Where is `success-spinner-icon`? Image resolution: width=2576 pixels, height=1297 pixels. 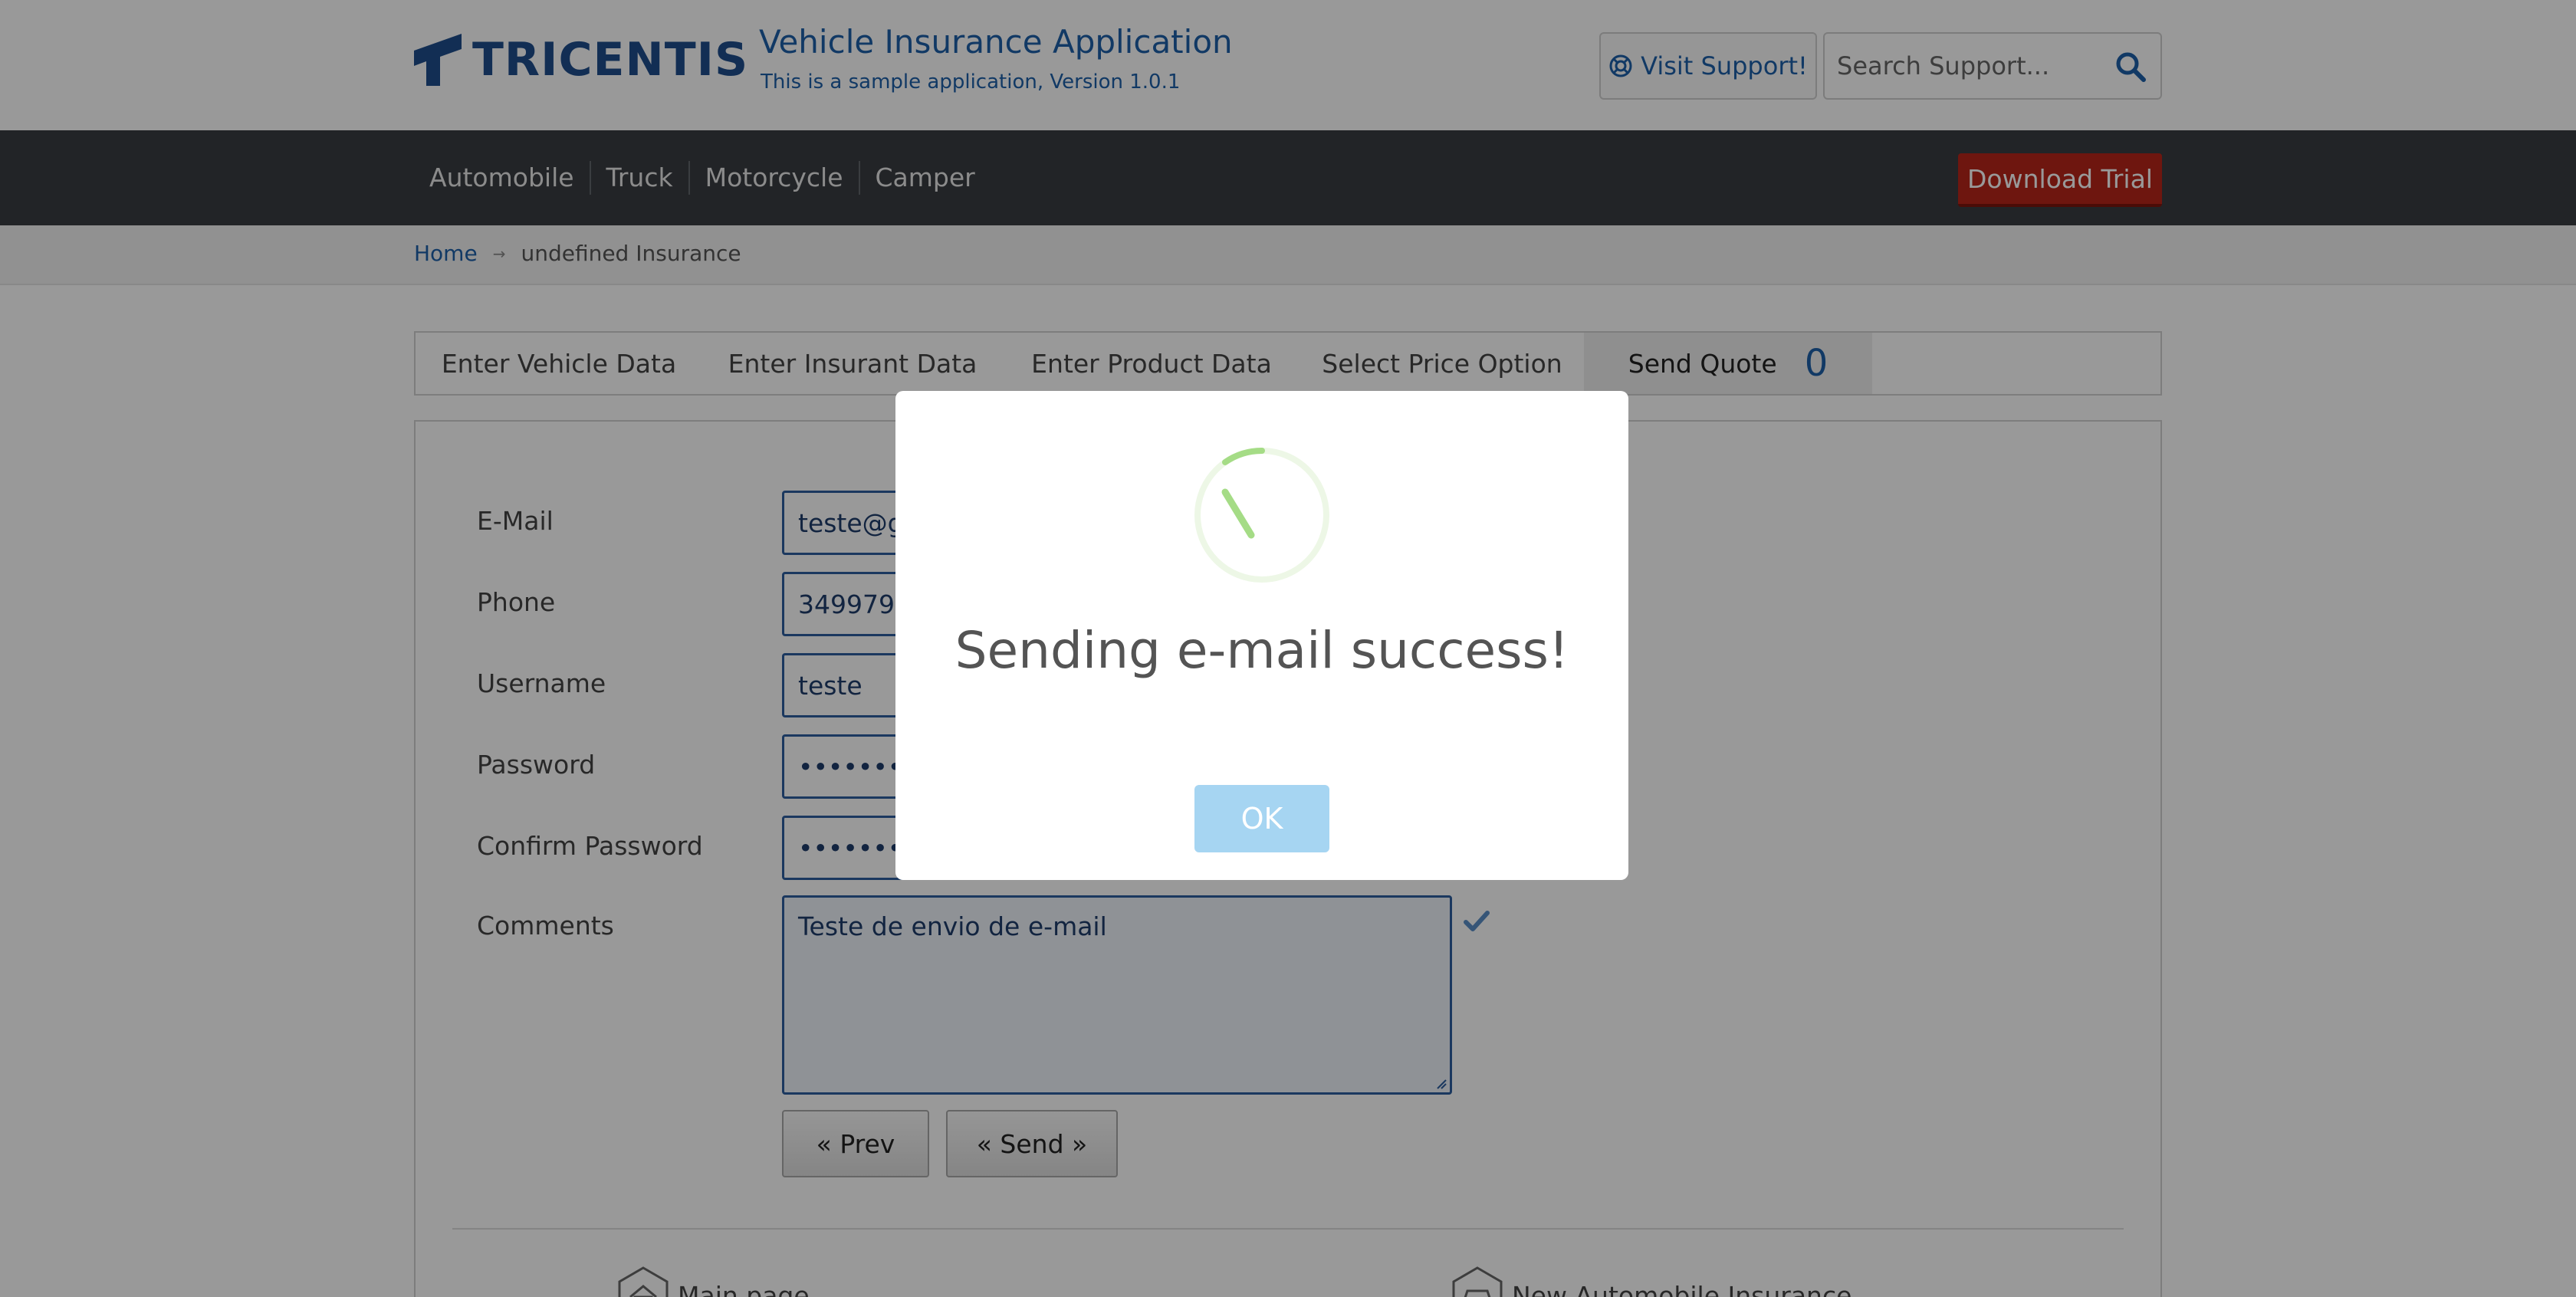
success-spinner-icon is located at coordinates (1262, 515).